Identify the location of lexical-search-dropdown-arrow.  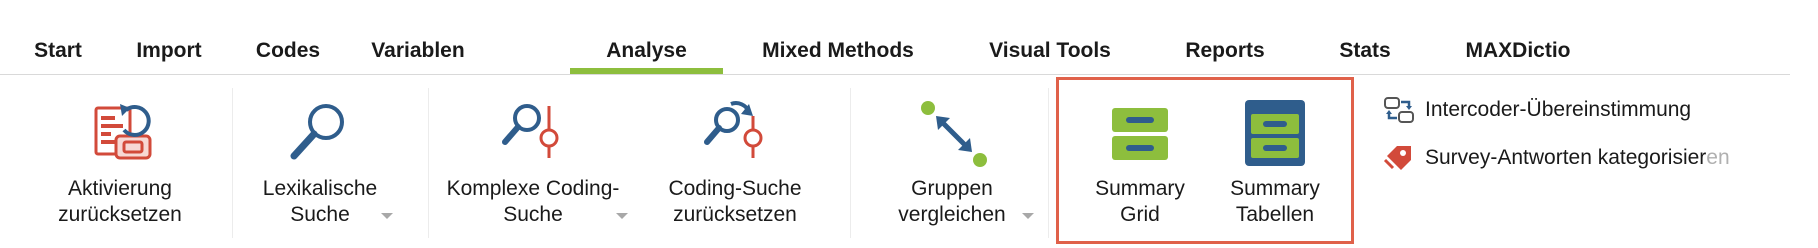
(387, 216).